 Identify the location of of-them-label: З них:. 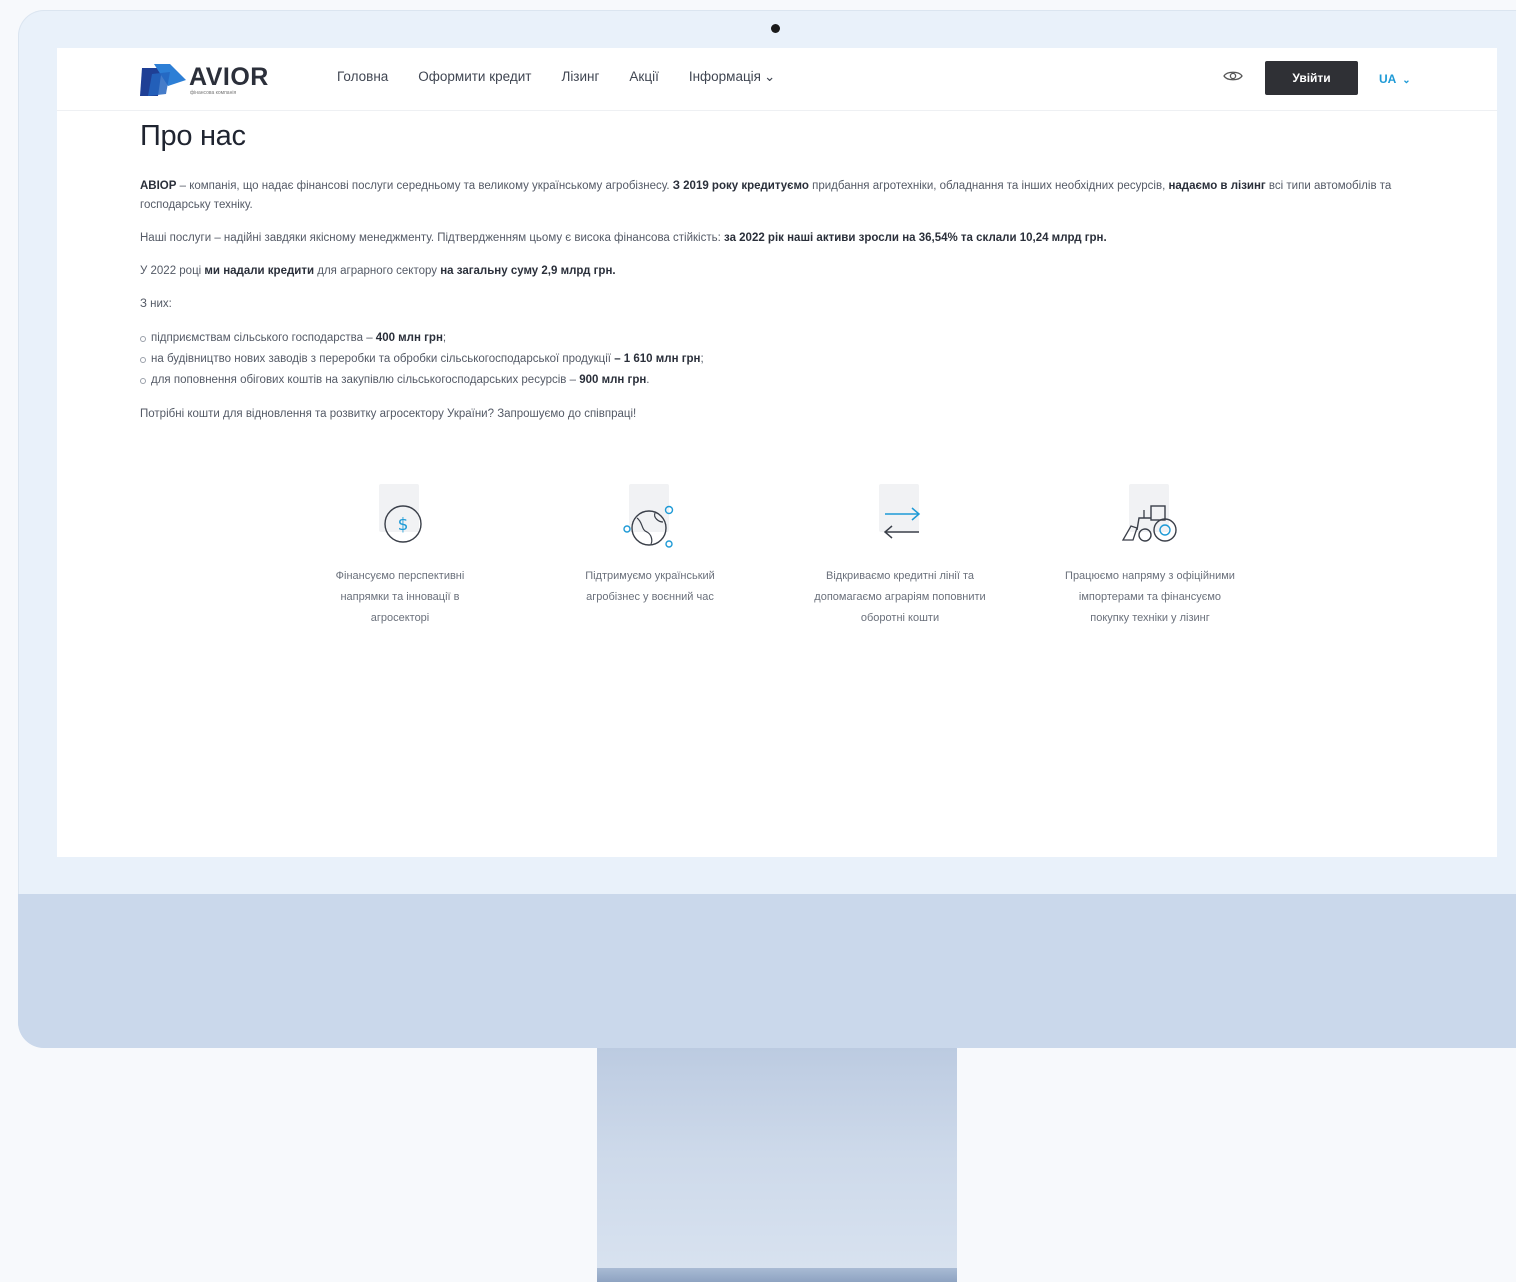
(156, 304).